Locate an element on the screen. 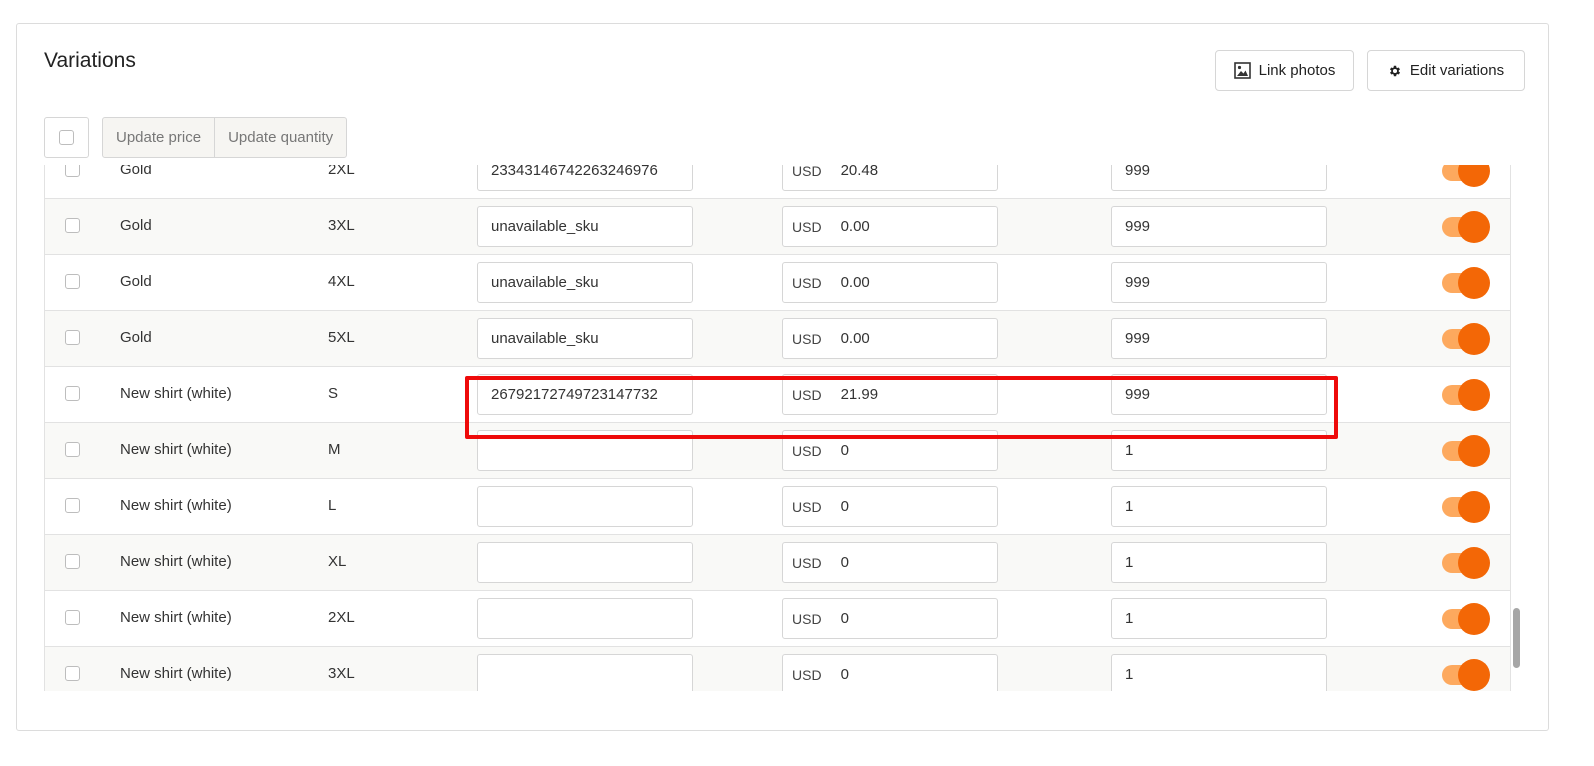  sku-value: 23343146742263246976 is located at coordinates (574, 172).